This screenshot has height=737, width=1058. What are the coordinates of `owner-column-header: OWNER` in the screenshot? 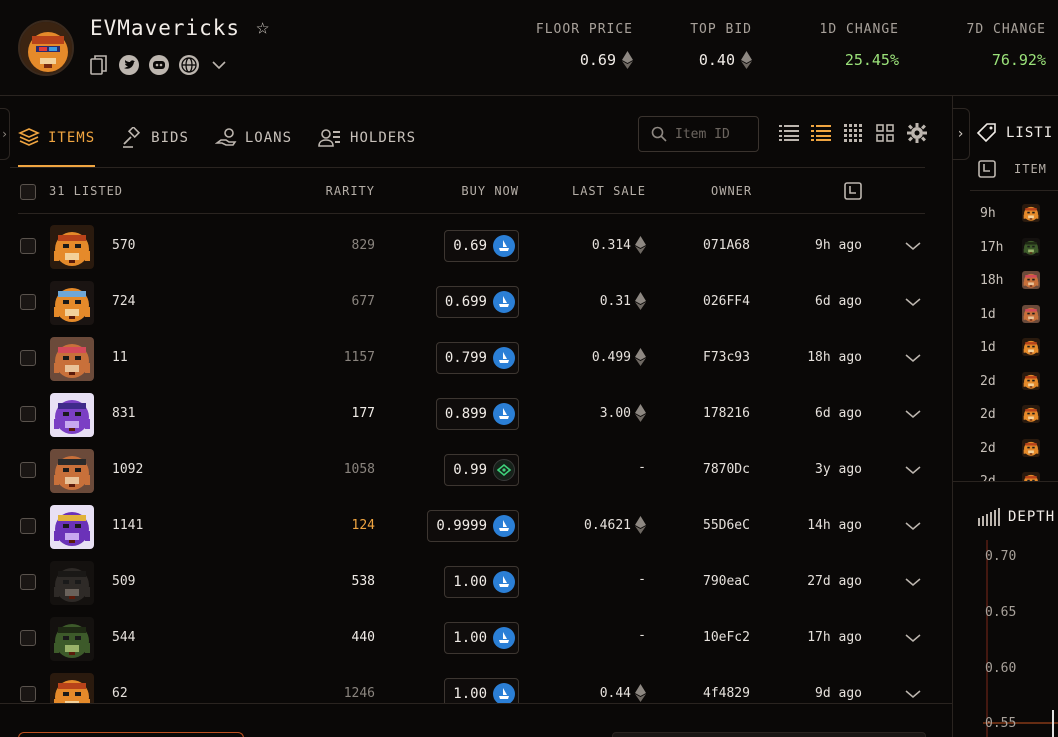 It's located at (731, 191).